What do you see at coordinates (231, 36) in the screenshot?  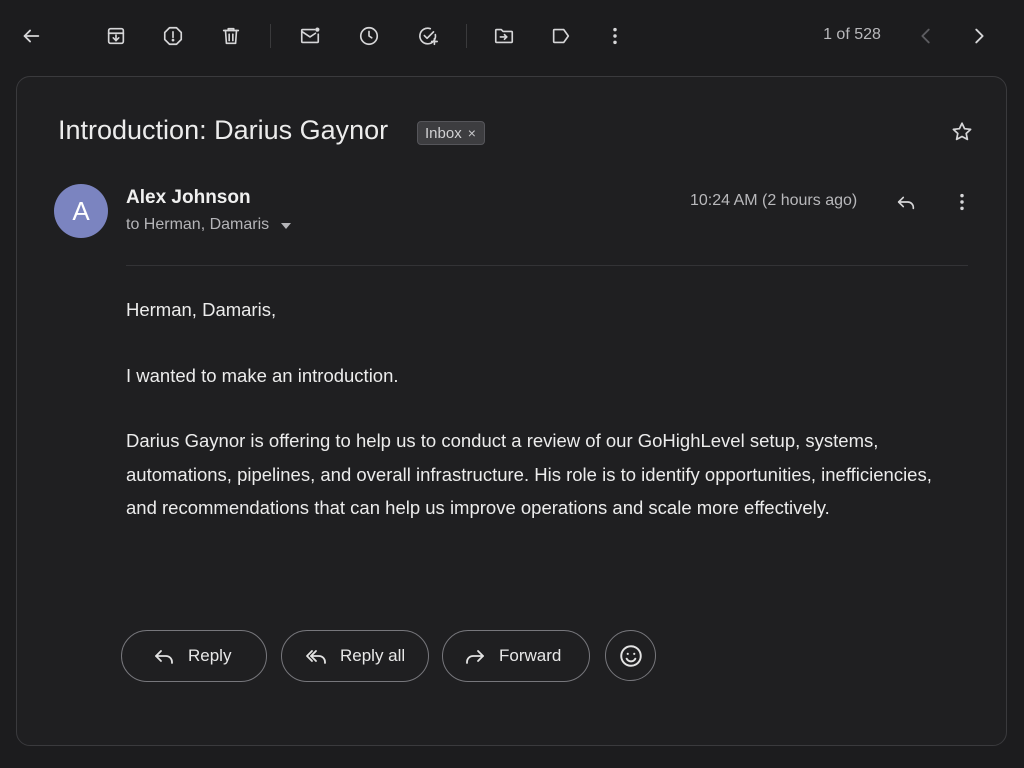 I see `trash-icon` at bounding box center [231, 36].